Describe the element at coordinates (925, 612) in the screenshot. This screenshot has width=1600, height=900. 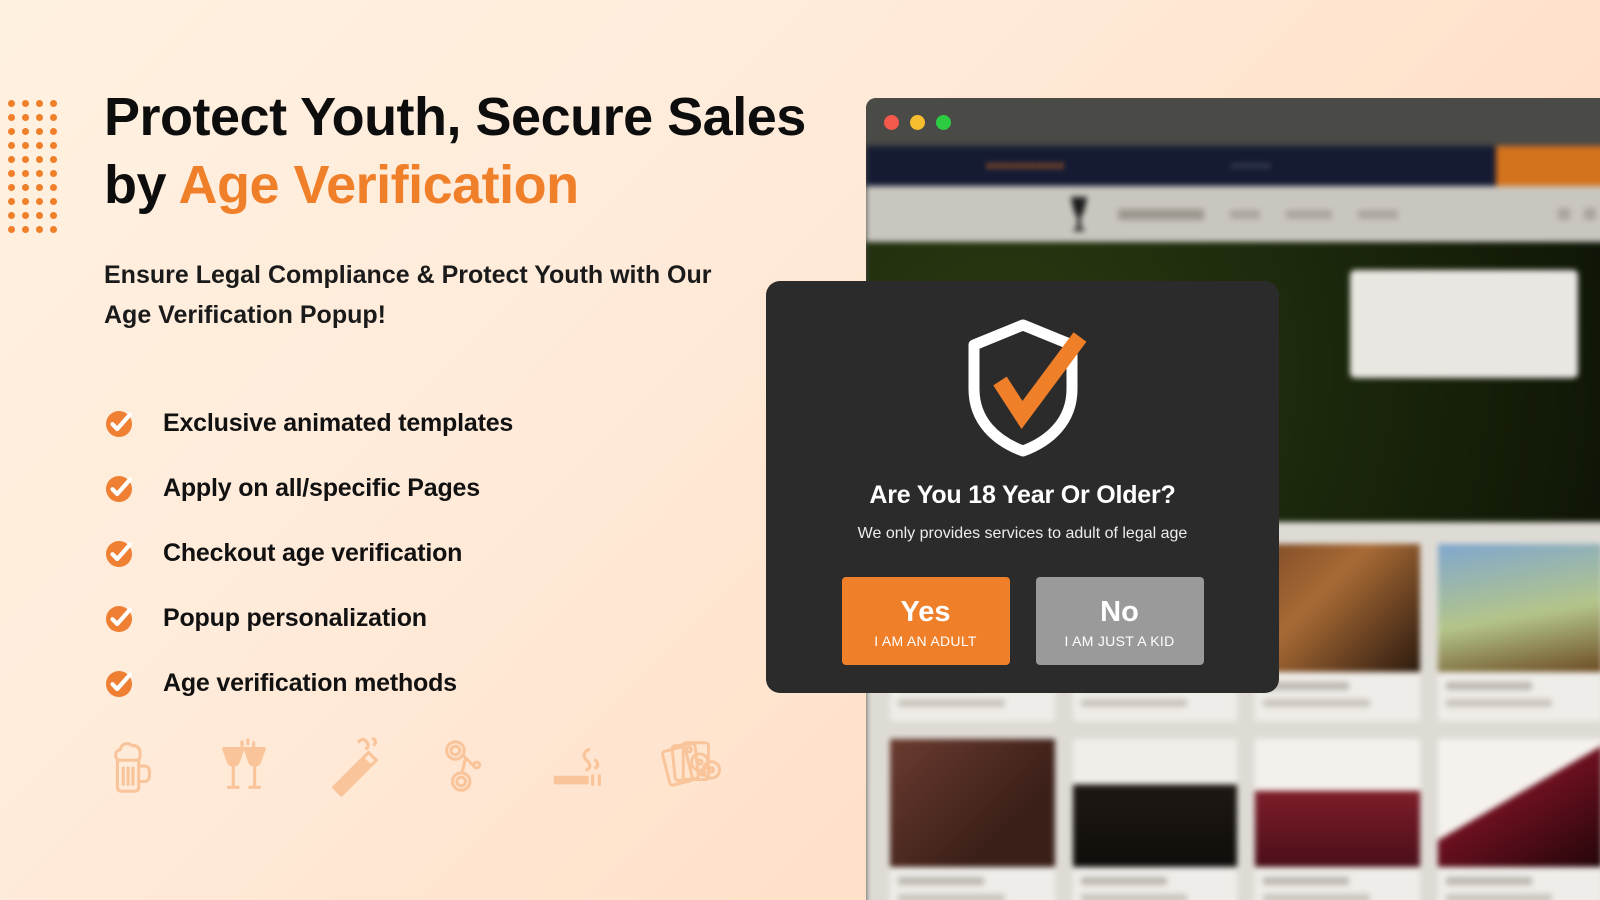
I see `yes-button-primary-label: Yes` at that location.